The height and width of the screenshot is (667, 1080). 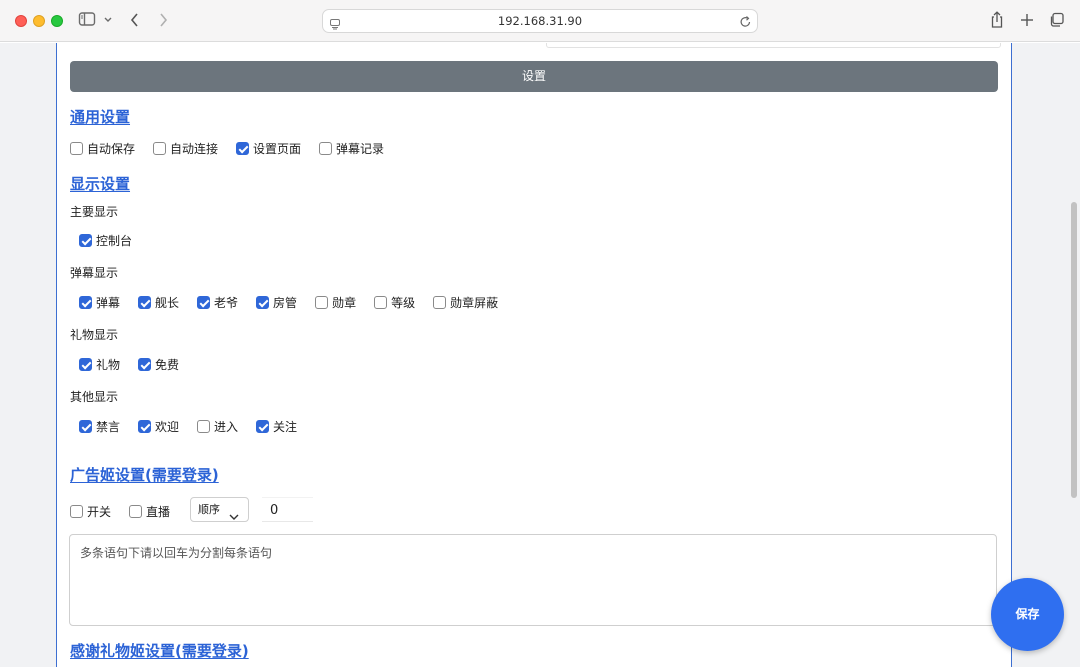 I want to click on checkbox-label: 勋章, so click(x=344, y=303).